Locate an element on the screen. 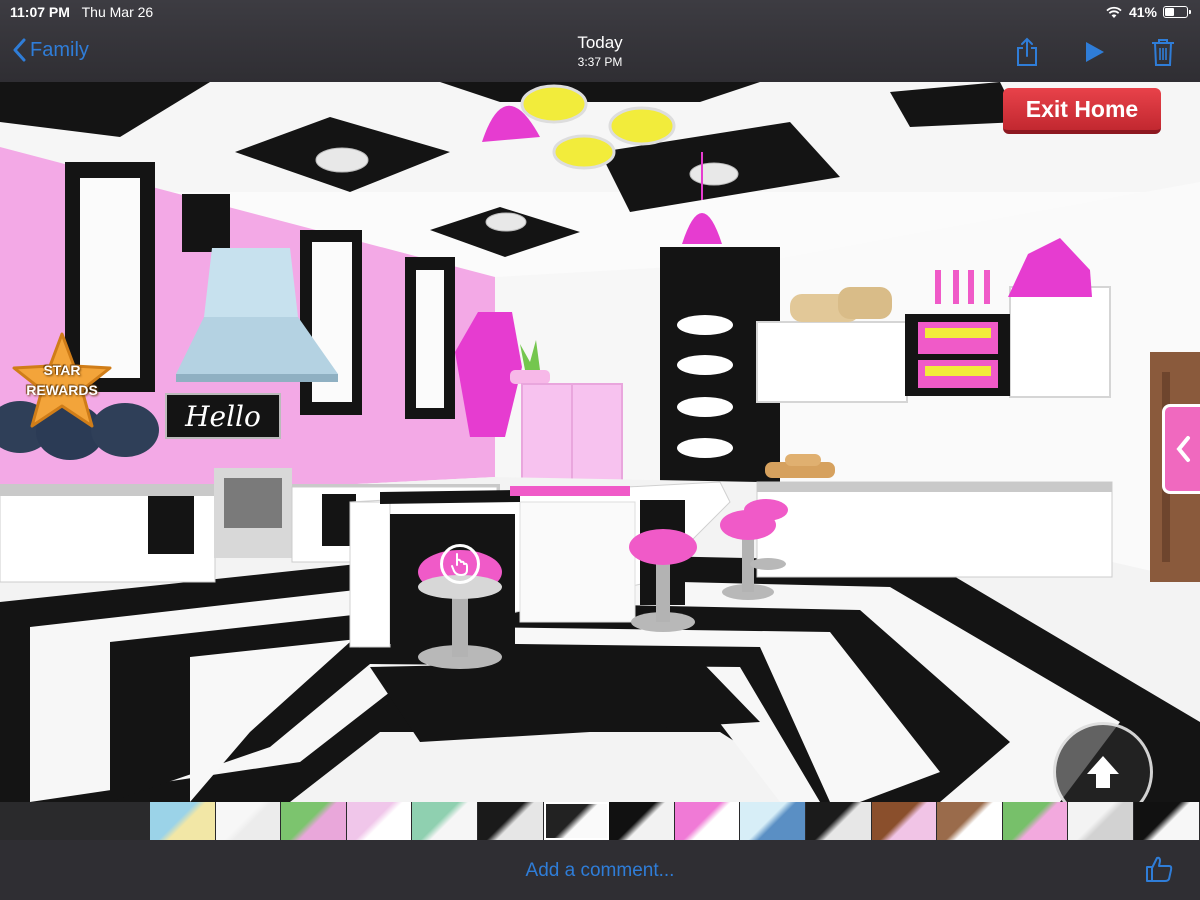 The width and height of the screenshot is (1200, 900). status-indicators: 41% is located at coordinates (1148, 12).